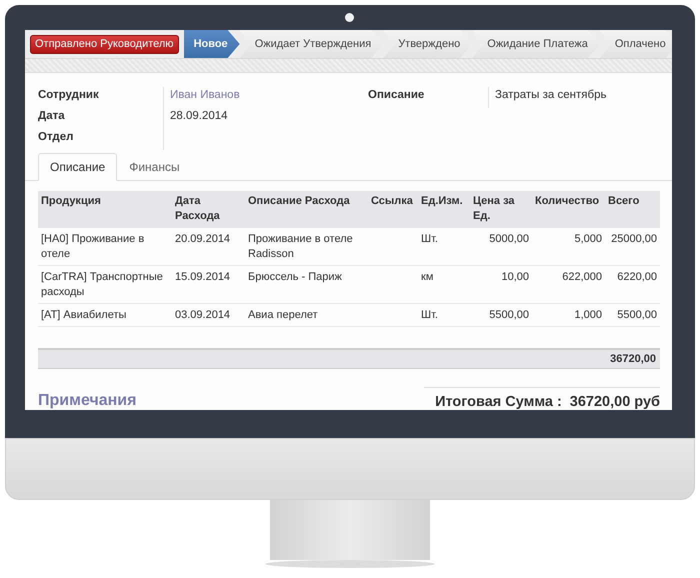 The height and width of the screenshot is (578, 700). Describe the element at coordinates (202, 97) in the screenshot. I see `employee-link: Иван Иванов` at that location.